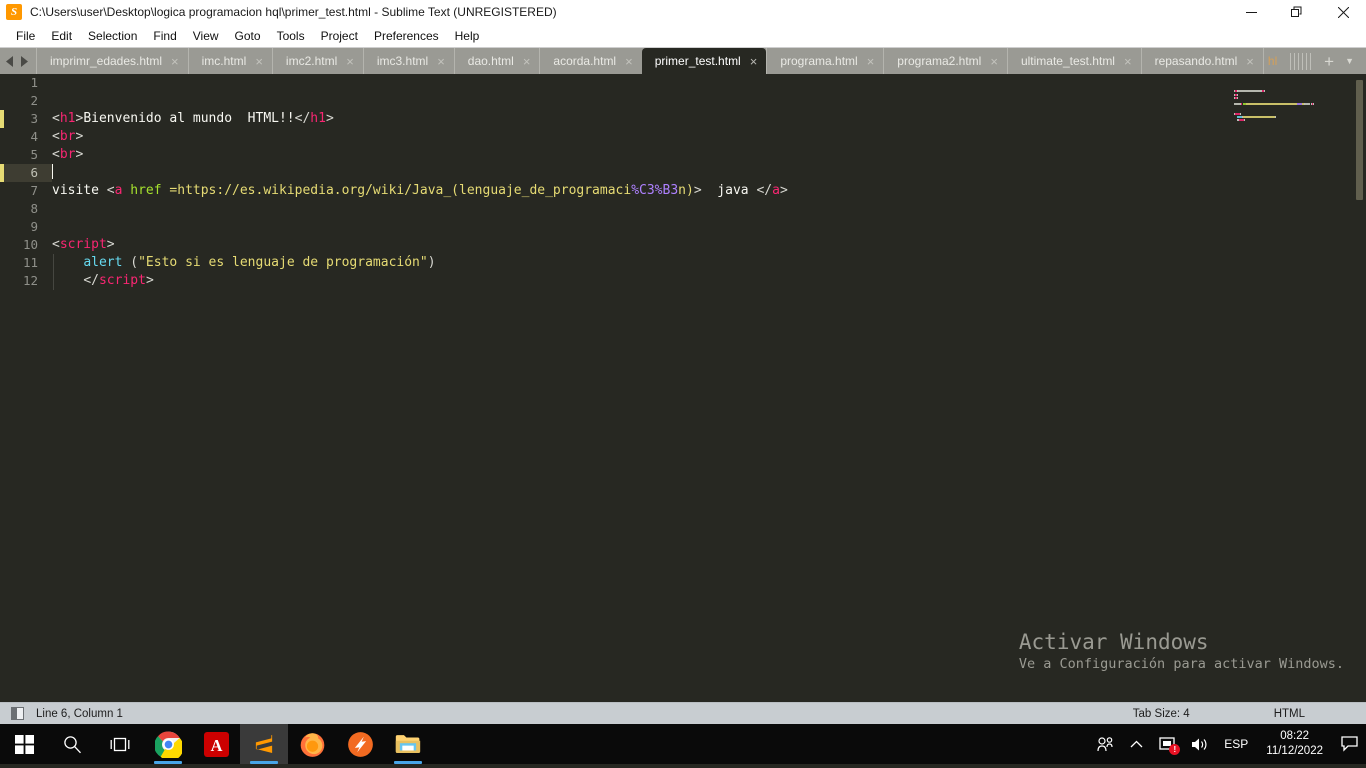 Image resolution: width=1366 pixels, height=768 pixels. I want to click on menu-item-view: View, so click(206, 36).